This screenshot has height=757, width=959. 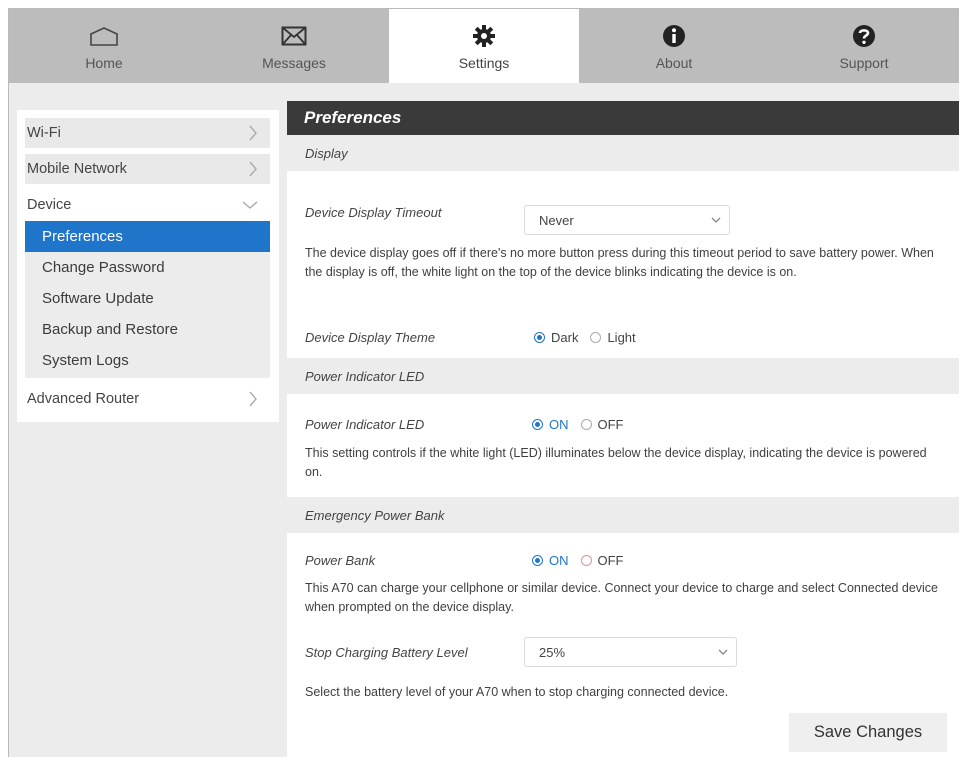 I want to click on power-bank-off-label: OFF, so click(x=610, y=560).